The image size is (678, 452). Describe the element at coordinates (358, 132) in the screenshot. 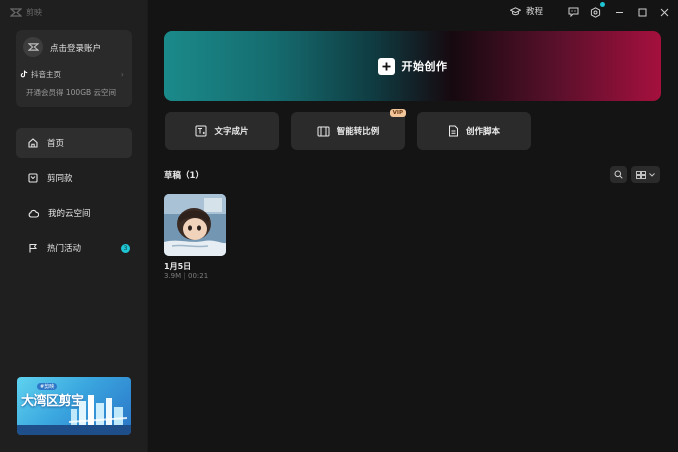

I see `action-label: 智能转比例` at that location.